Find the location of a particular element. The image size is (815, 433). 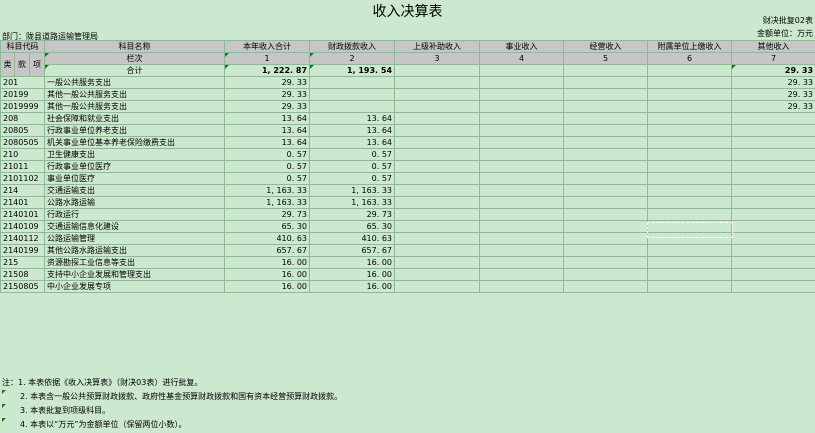

row-code: 2140112 is located at coordinates (23, 238).